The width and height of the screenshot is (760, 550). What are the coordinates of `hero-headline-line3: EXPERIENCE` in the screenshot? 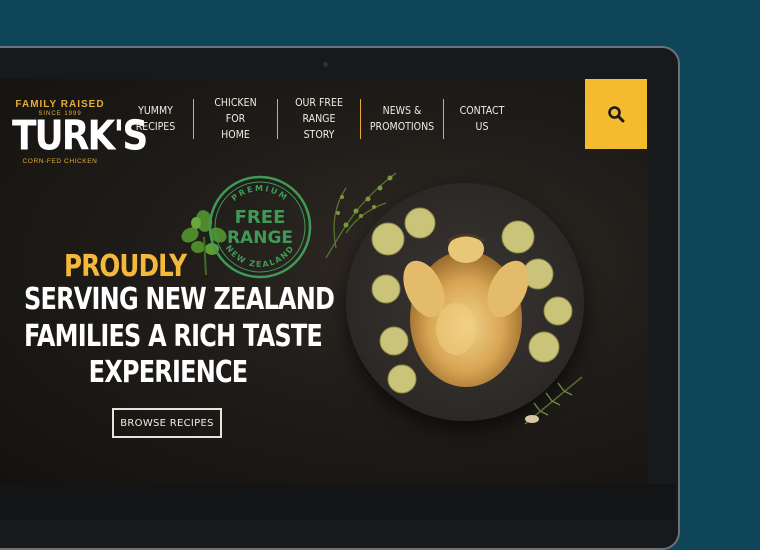 It's located at (168, 372).